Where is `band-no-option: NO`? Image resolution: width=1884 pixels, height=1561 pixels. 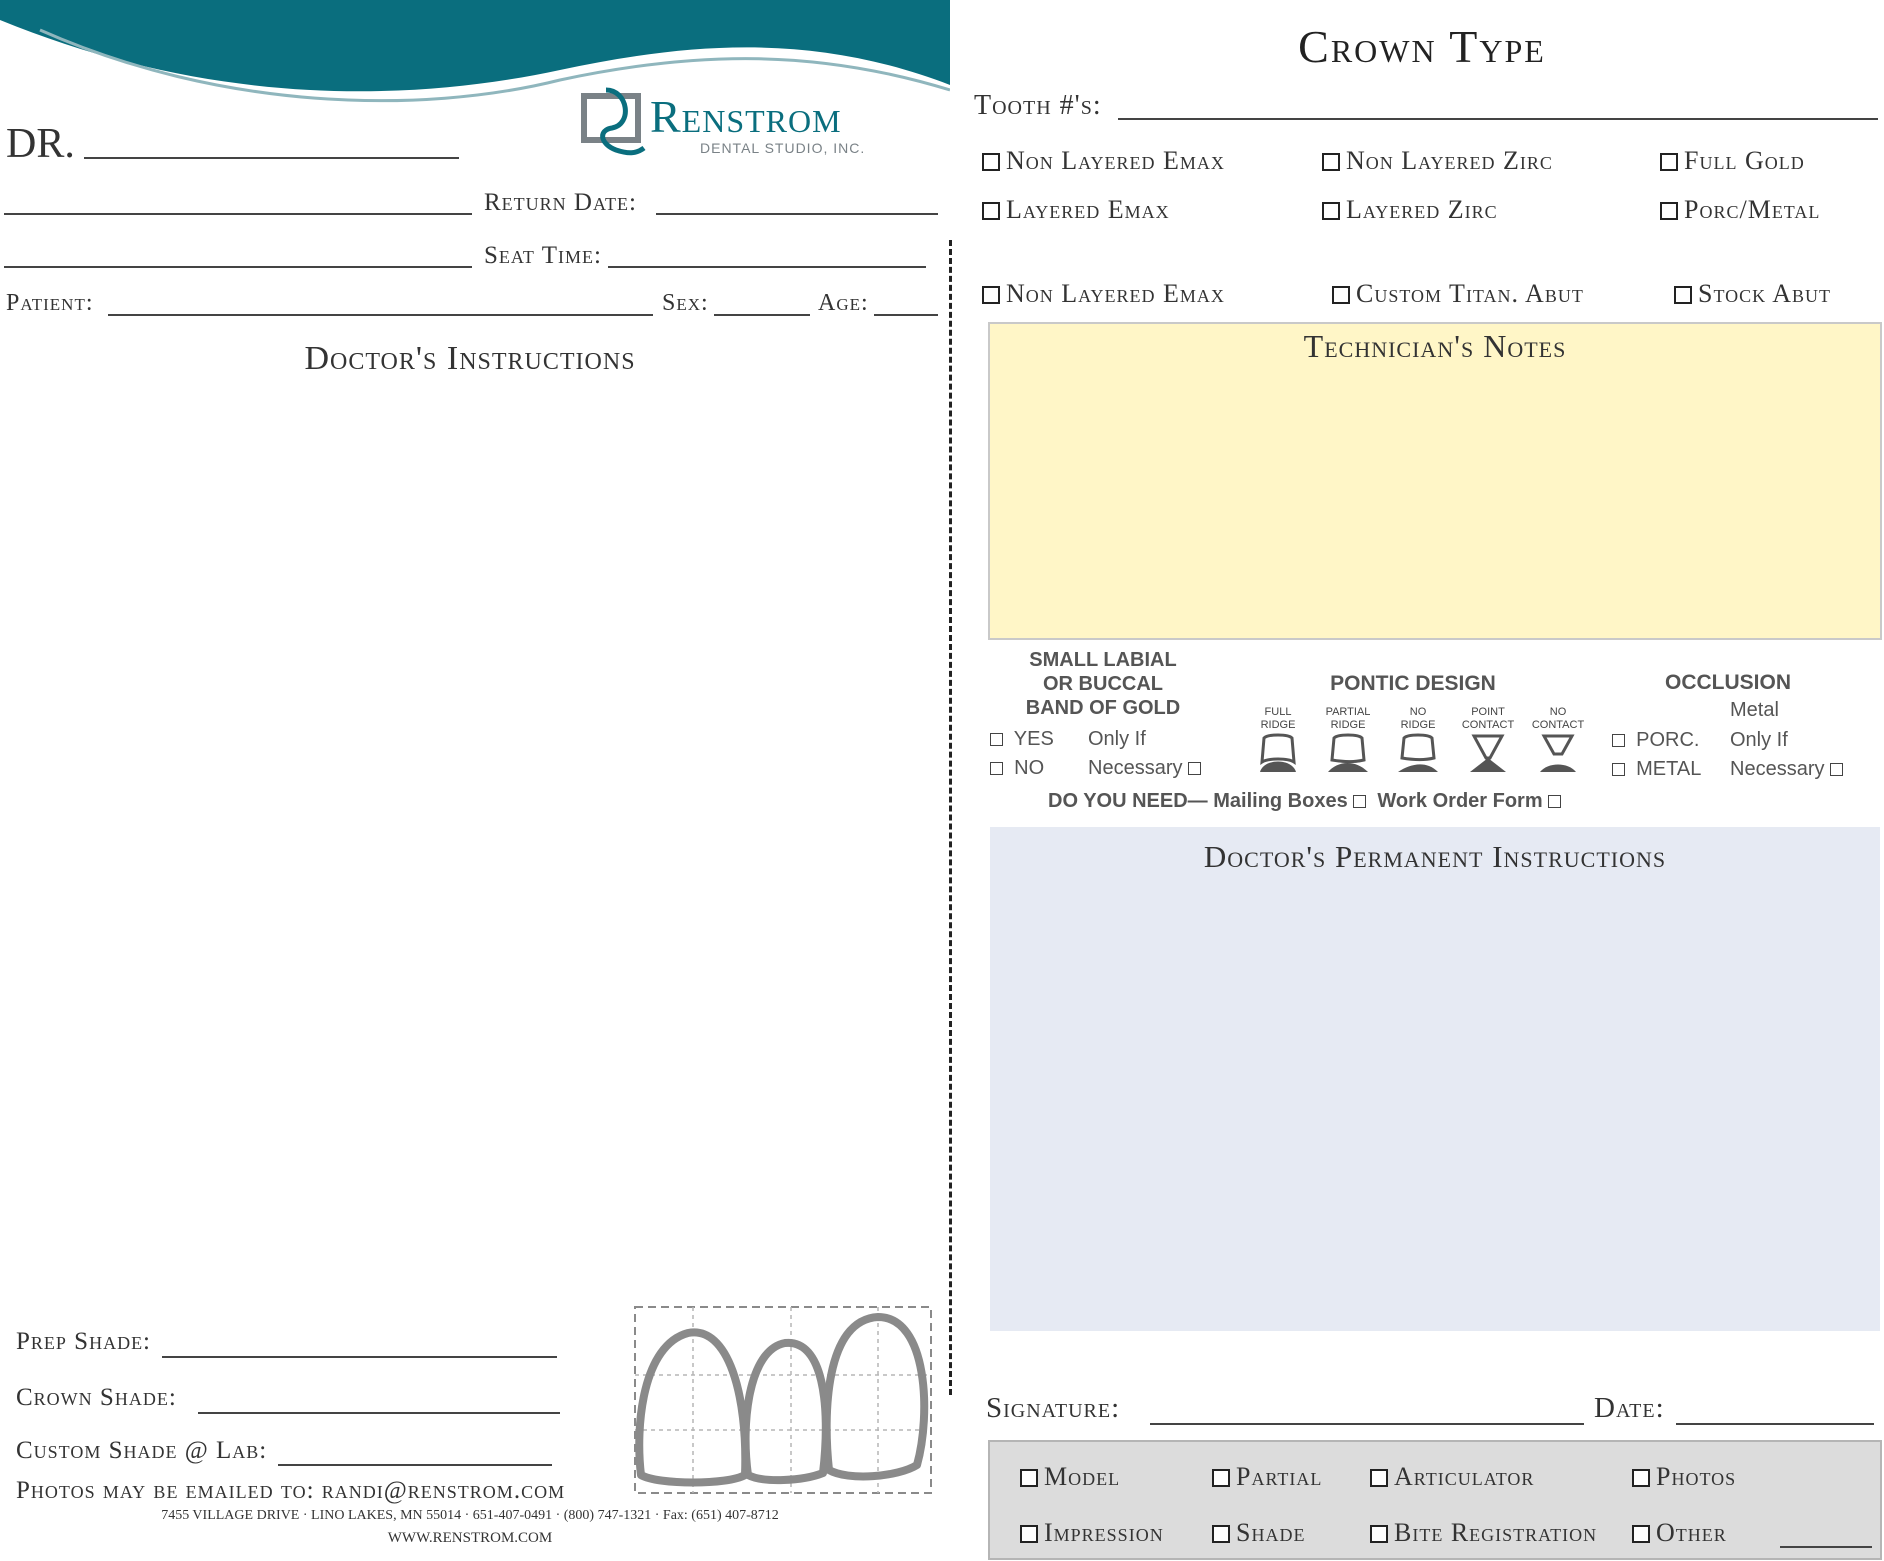 band-no-option: NO is located at coordinates (1017, 768).